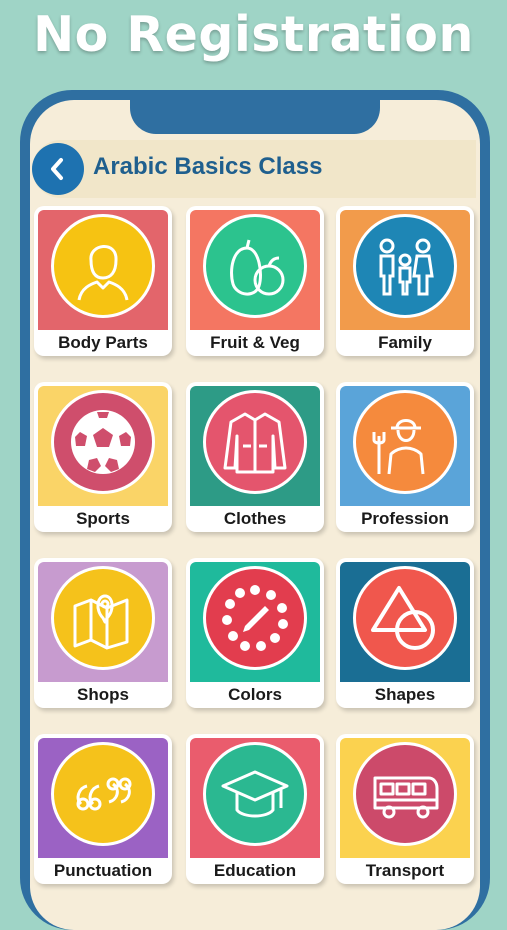 The width and height of the screenshot is (507, 930). I want to click on bus-icon, so click(406, 797).